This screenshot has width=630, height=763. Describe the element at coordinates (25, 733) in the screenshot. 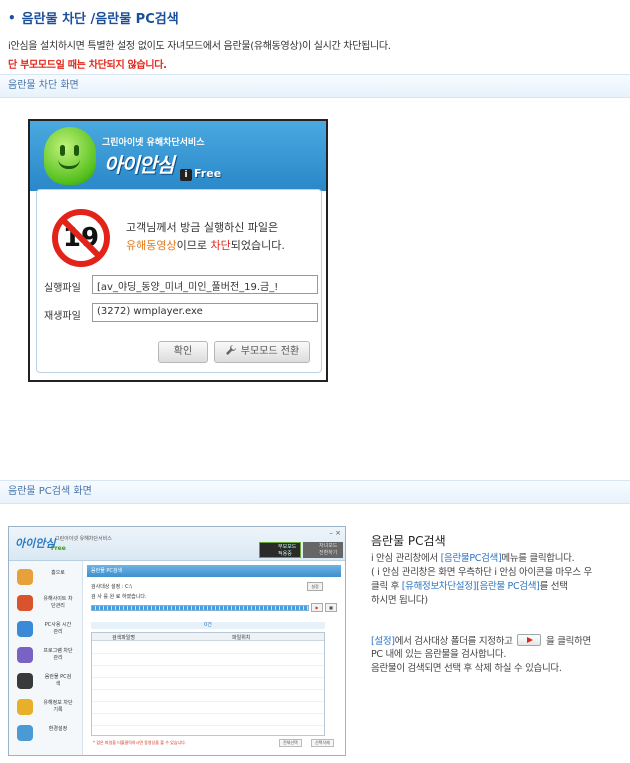

I see `gear-icon` at that location.